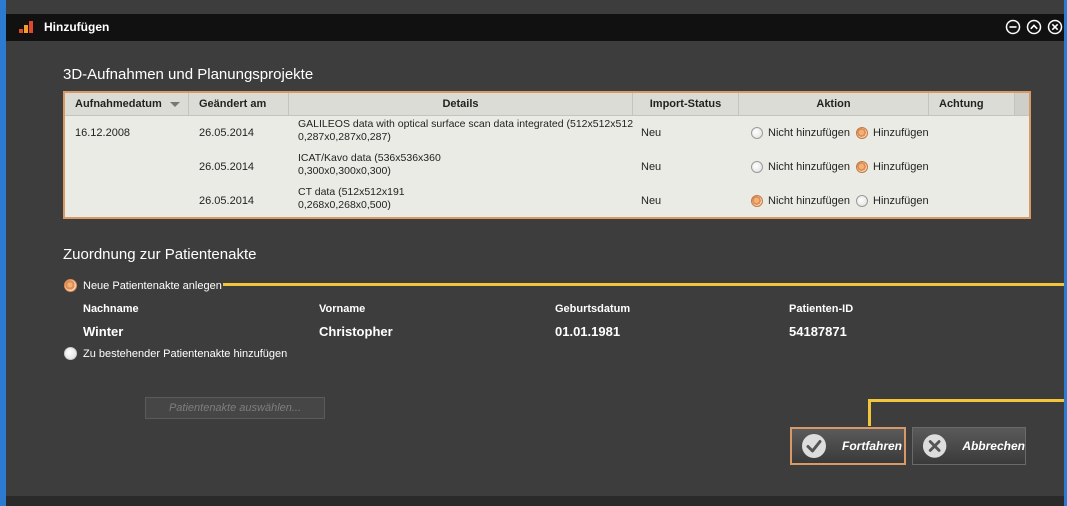 The image size is (1067, 506). I want to click on radio-existing-label: Zu bestehender Patientenakte hinzufügen, so click(185, 353).